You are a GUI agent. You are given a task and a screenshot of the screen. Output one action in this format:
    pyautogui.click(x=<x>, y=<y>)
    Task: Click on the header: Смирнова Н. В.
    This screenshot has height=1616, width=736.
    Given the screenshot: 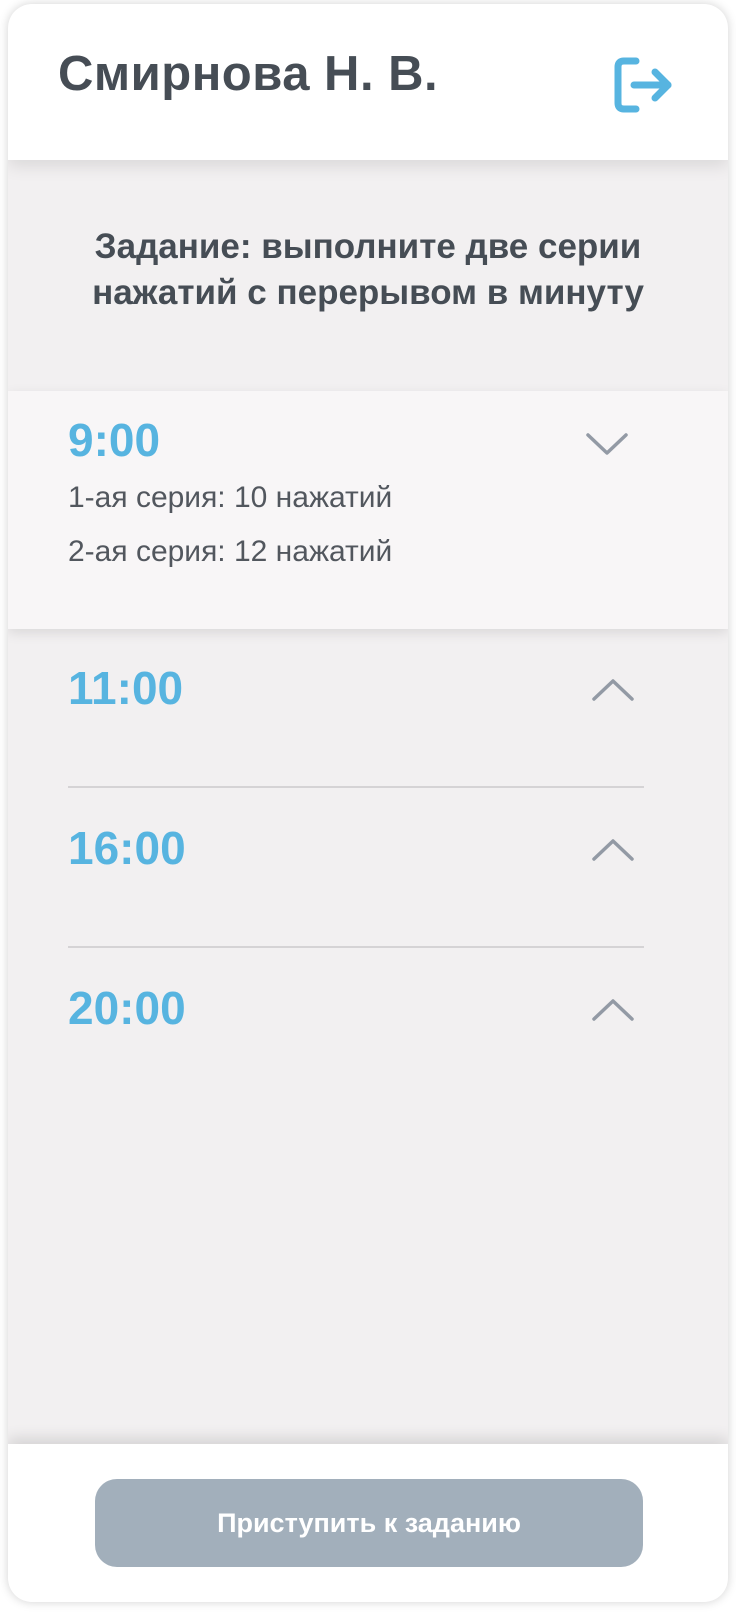 What is the action you would take?
    pyautogui.click(x=368, y=82)
    